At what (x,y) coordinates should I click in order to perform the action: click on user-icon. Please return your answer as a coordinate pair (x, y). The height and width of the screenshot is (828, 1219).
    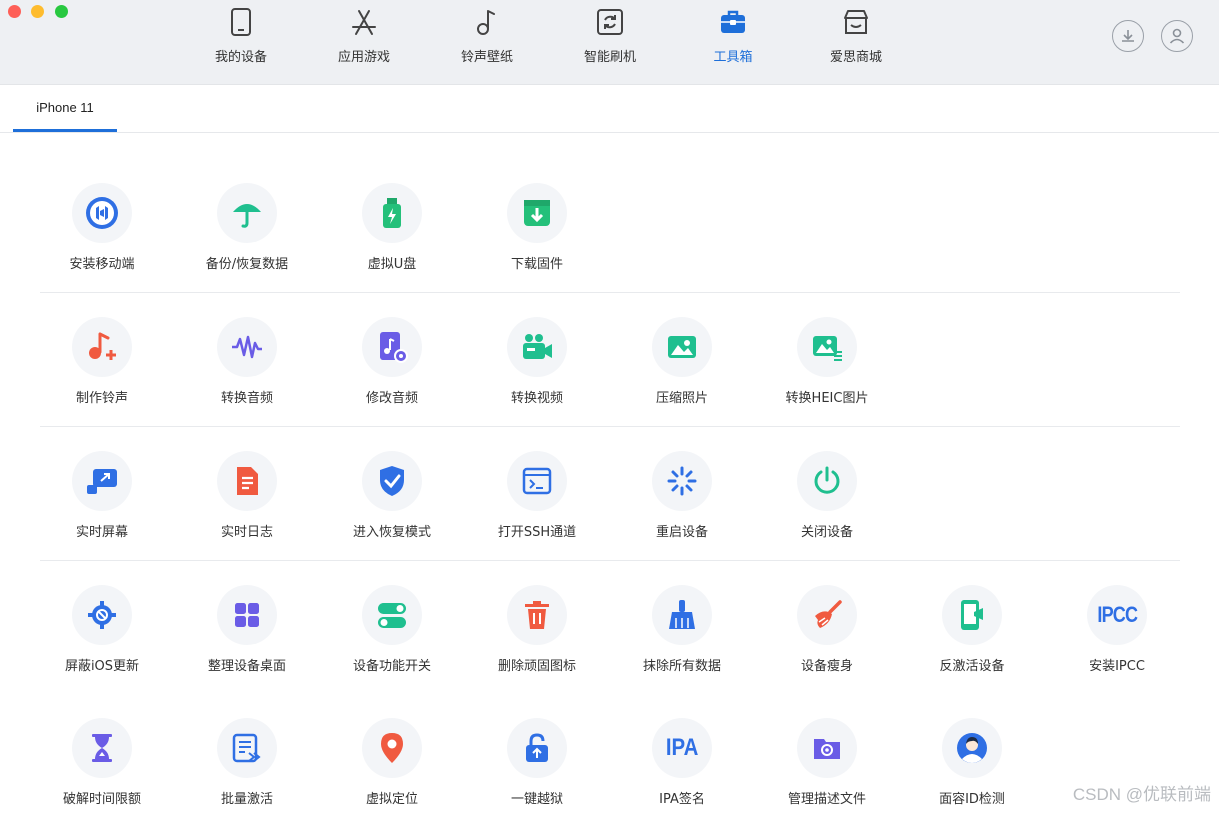
    Looking at the image, I should click on (1177, 36).